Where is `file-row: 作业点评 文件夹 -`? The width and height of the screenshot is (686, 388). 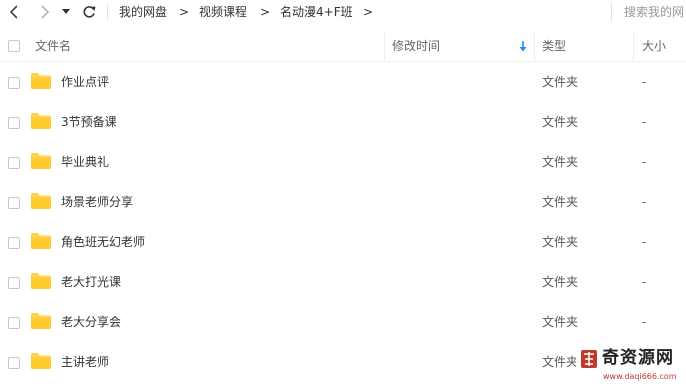
file-row: 作业点评 文件夹 - is located at coordinates (343, 82).